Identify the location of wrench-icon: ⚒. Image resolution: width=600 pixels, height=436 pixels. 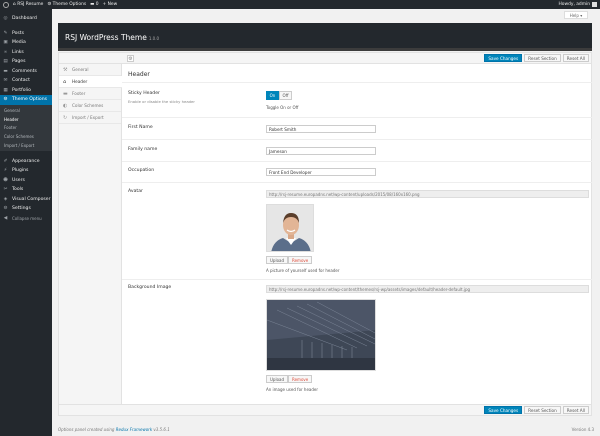
(65, 69).